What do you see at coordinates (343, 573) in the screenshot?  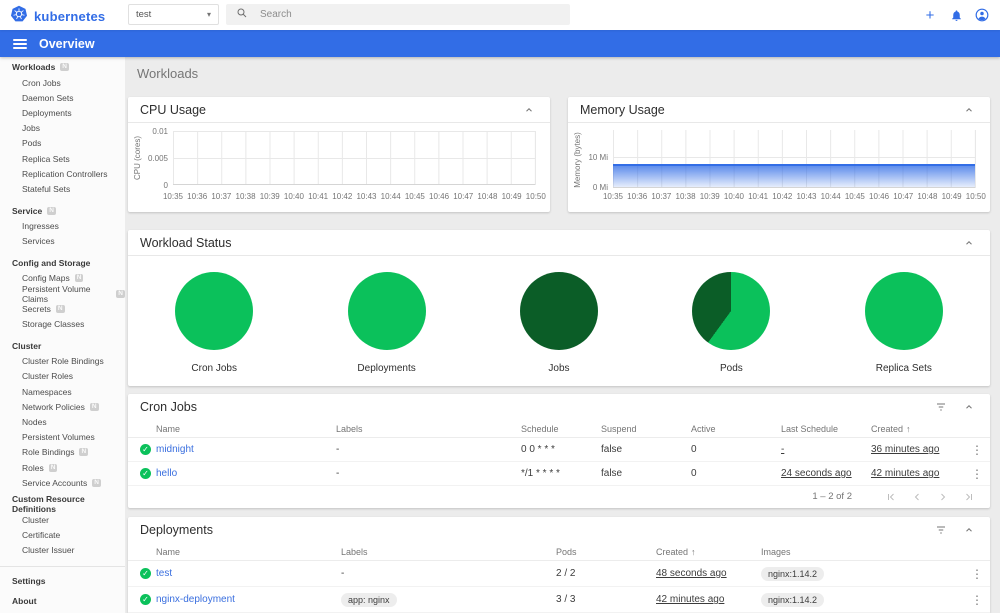 I see `cell-labels: -` at bounding box center [343, 573].